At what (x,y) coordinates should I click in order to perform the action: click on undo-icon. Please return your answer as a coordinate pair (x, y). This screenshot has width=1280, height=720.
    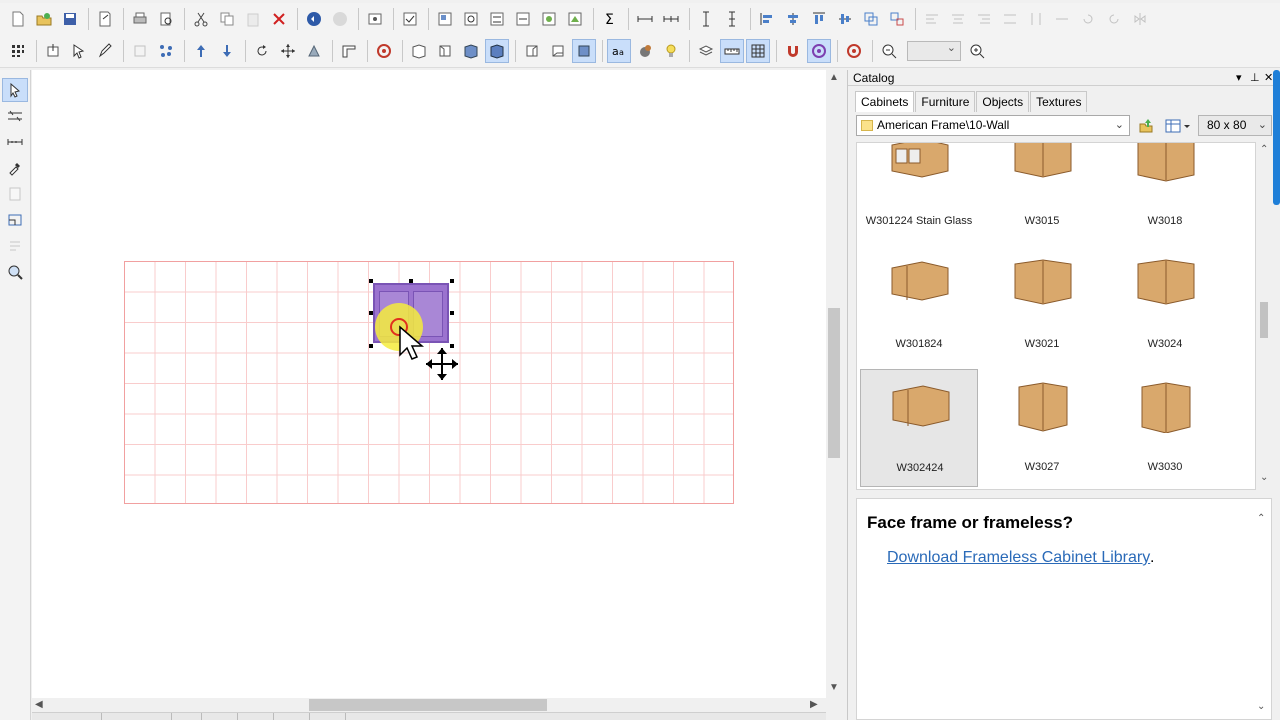
    Looking at the image, I should click on (314, 19).